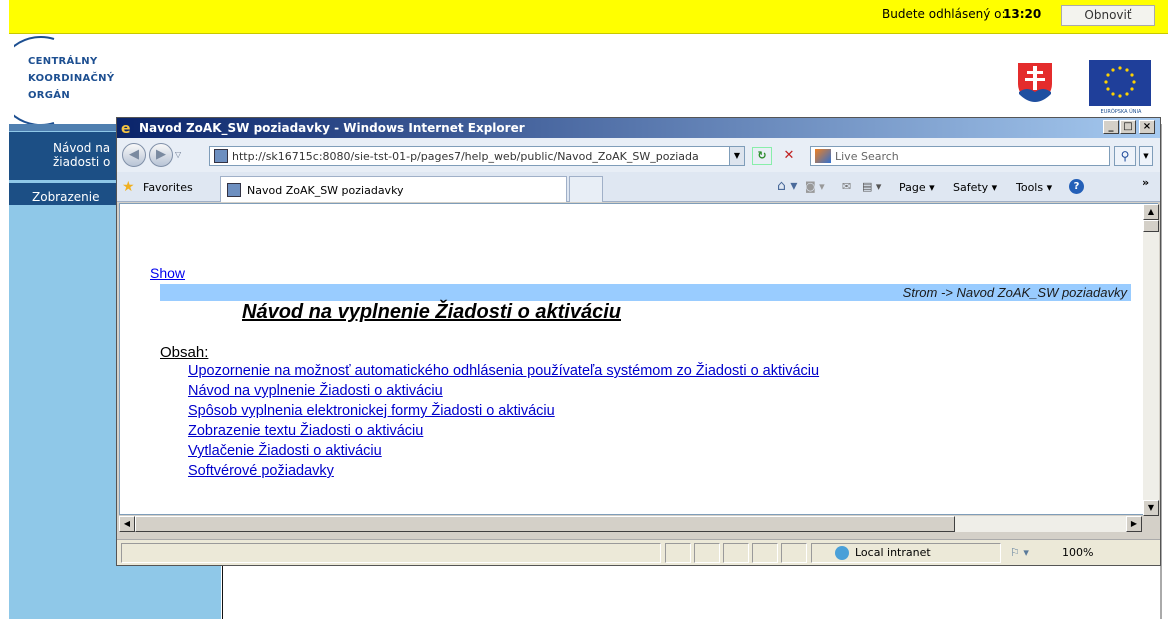 Image resolution: width=1168 pixels, height=619 pixels. What do you see at coordinates (1111, 127) in the screenshot?
I see `minimize-button: _` at bounding box center [1111, 127].